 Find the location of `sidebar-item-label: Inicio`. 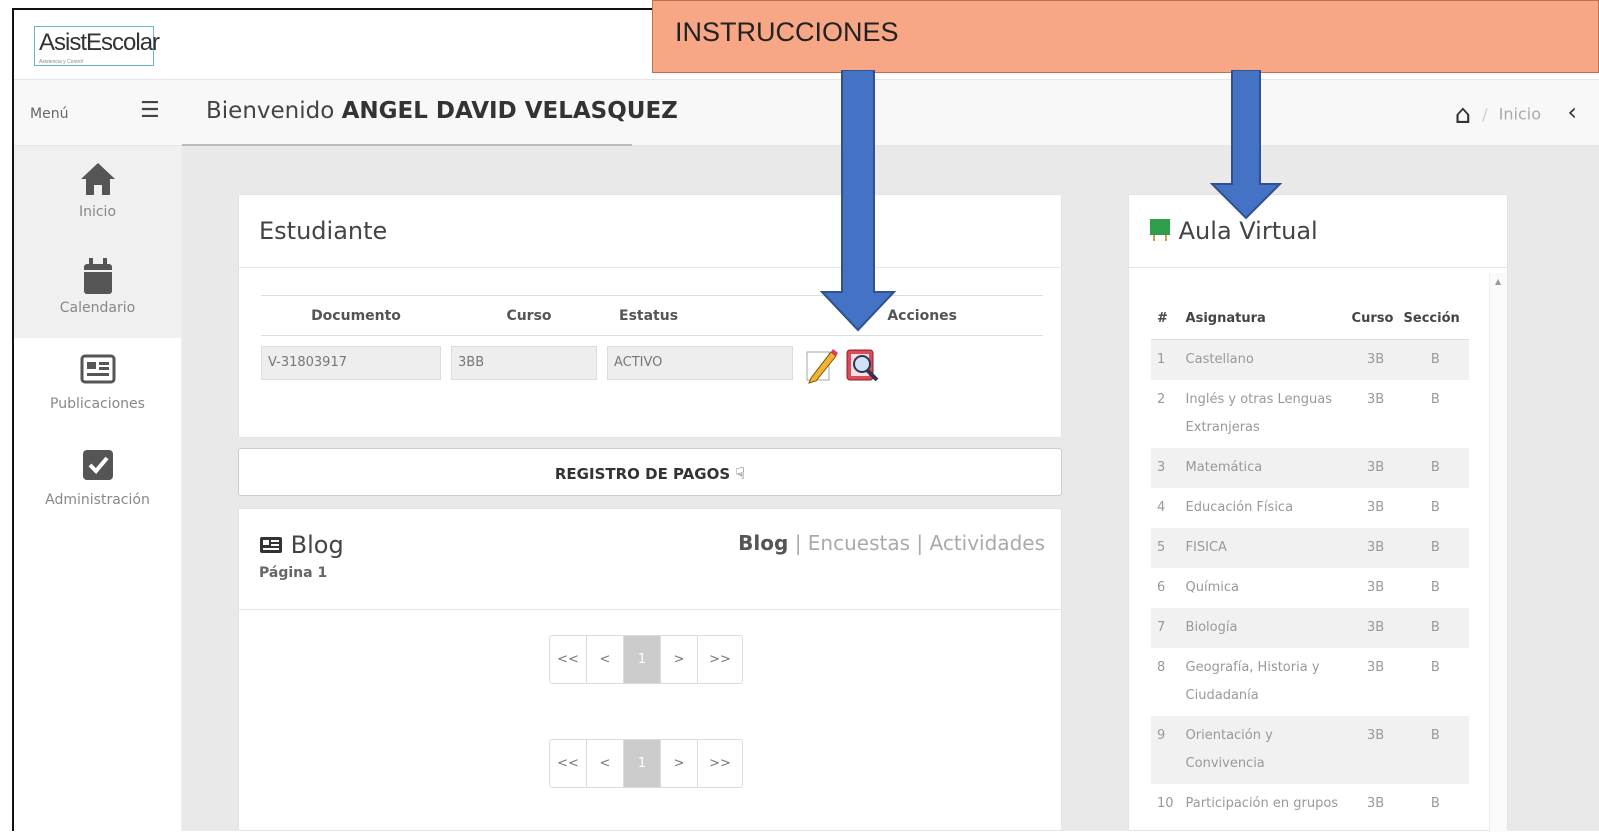

sidebar-item-label: Inicio is located at coordinates (97, 212).